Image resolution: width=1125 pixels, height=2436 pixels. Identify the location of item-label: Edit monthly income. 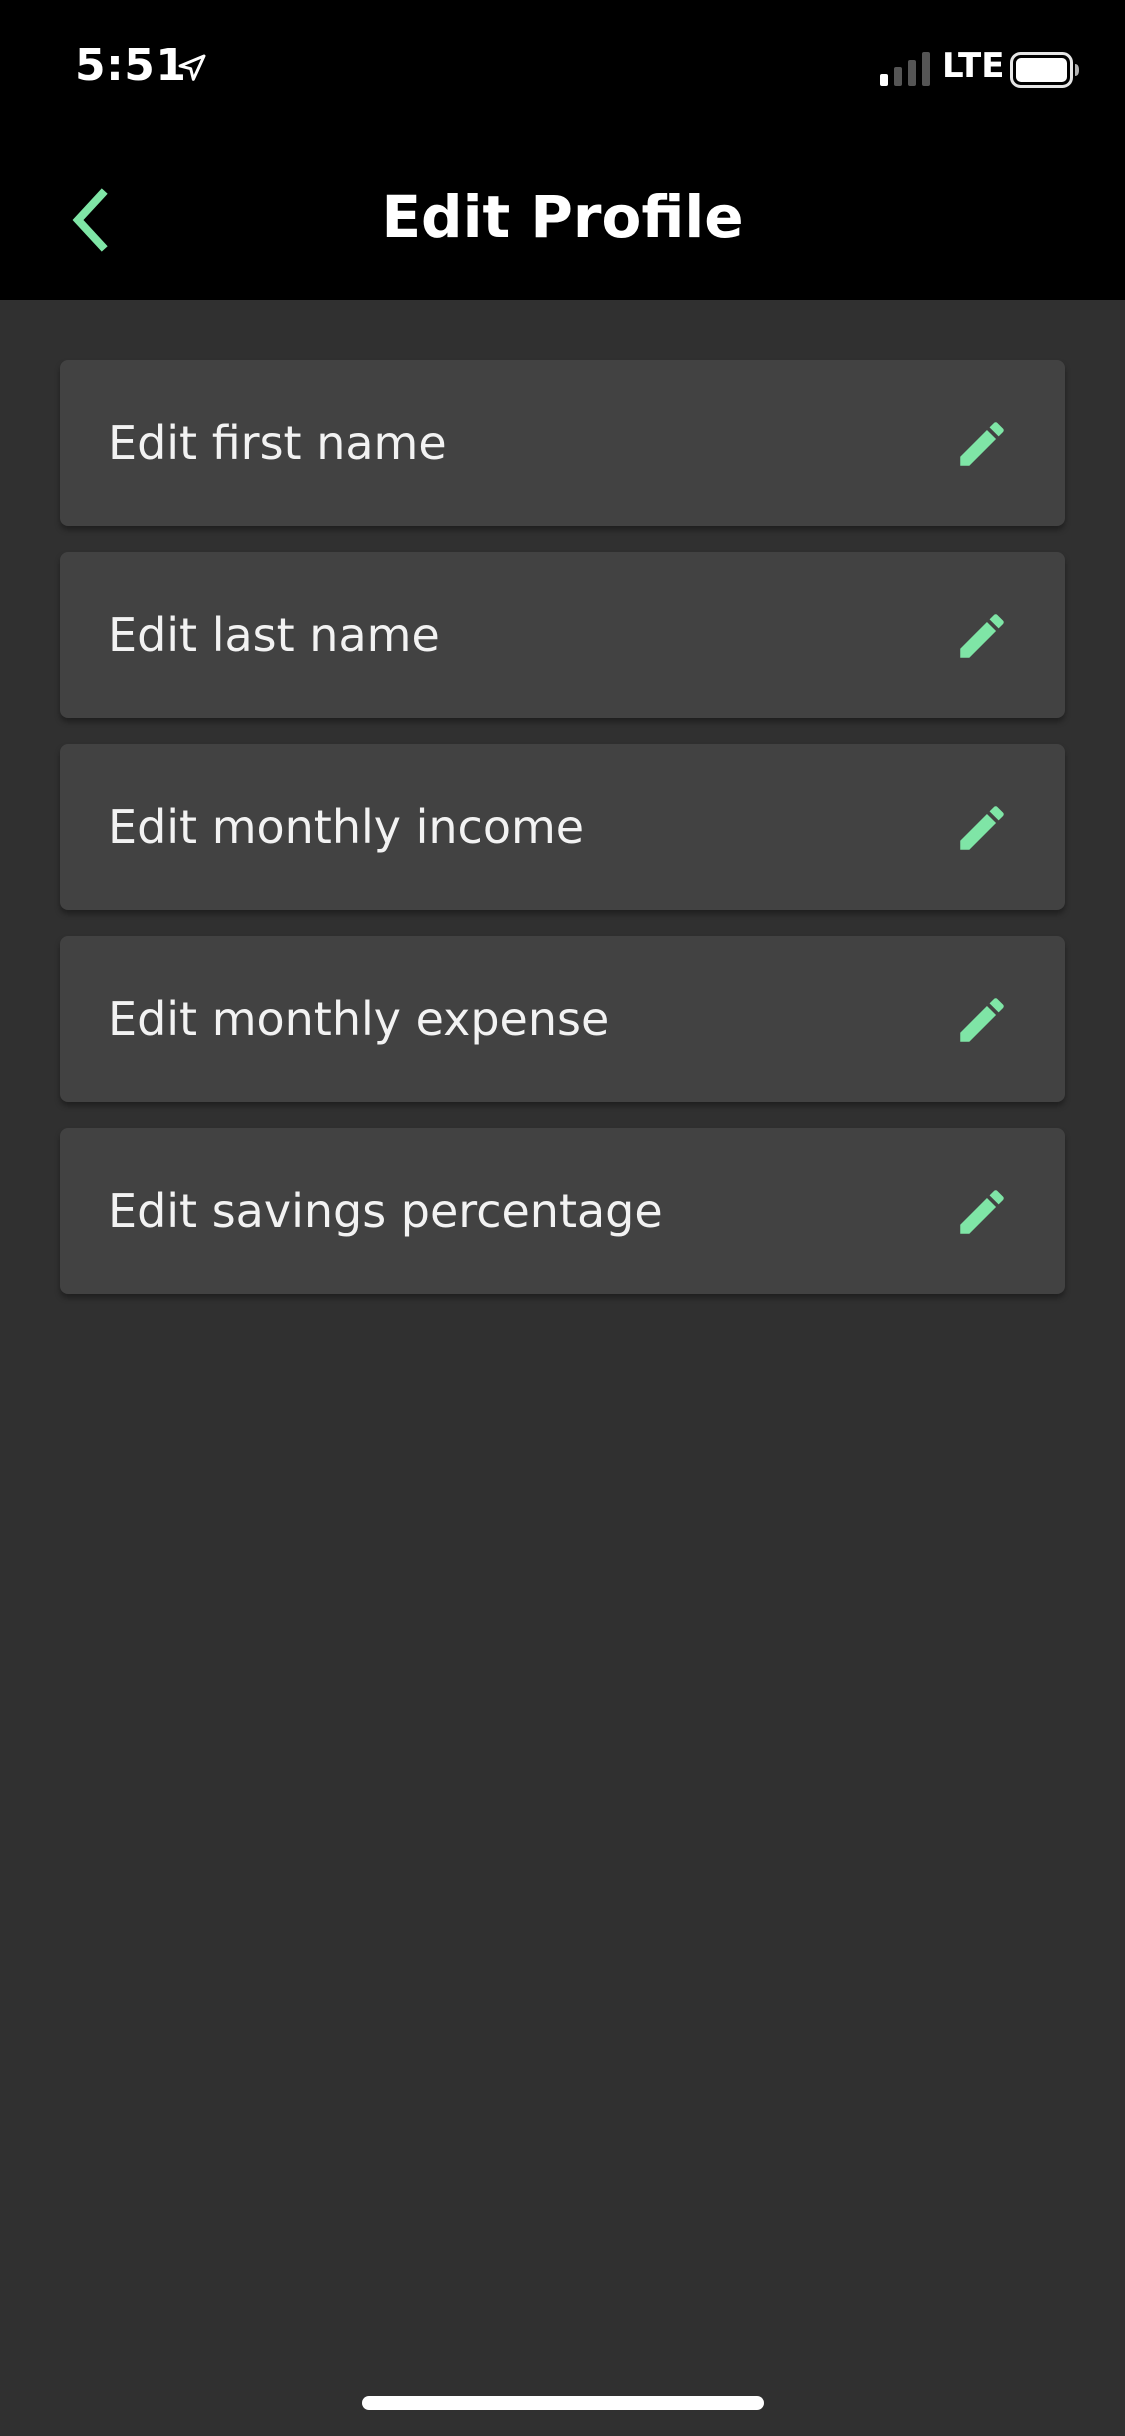
(346, 827).